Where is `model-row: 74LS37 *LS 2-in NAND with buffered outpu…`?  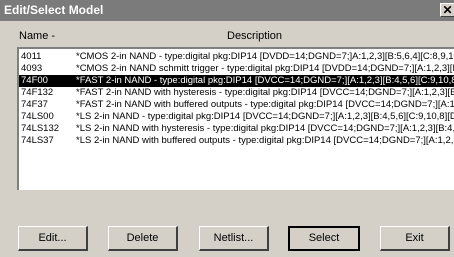 model-row: 74LS37 *LS 2-in NAND with buffered outpu… is located at coordinates (236, 141).